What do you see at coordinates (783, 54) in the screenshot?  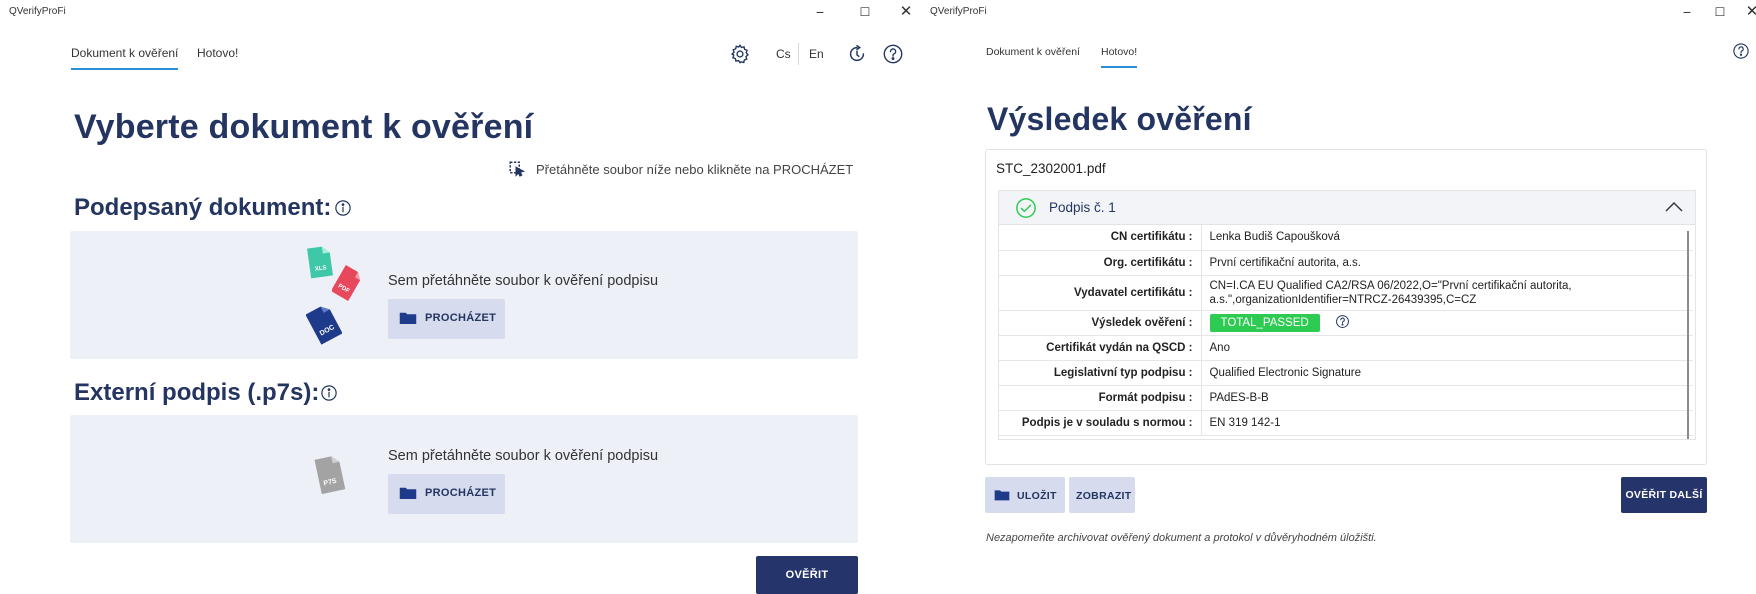 I see `lang-cs-button: Cs` at bounding box center [783, 54].